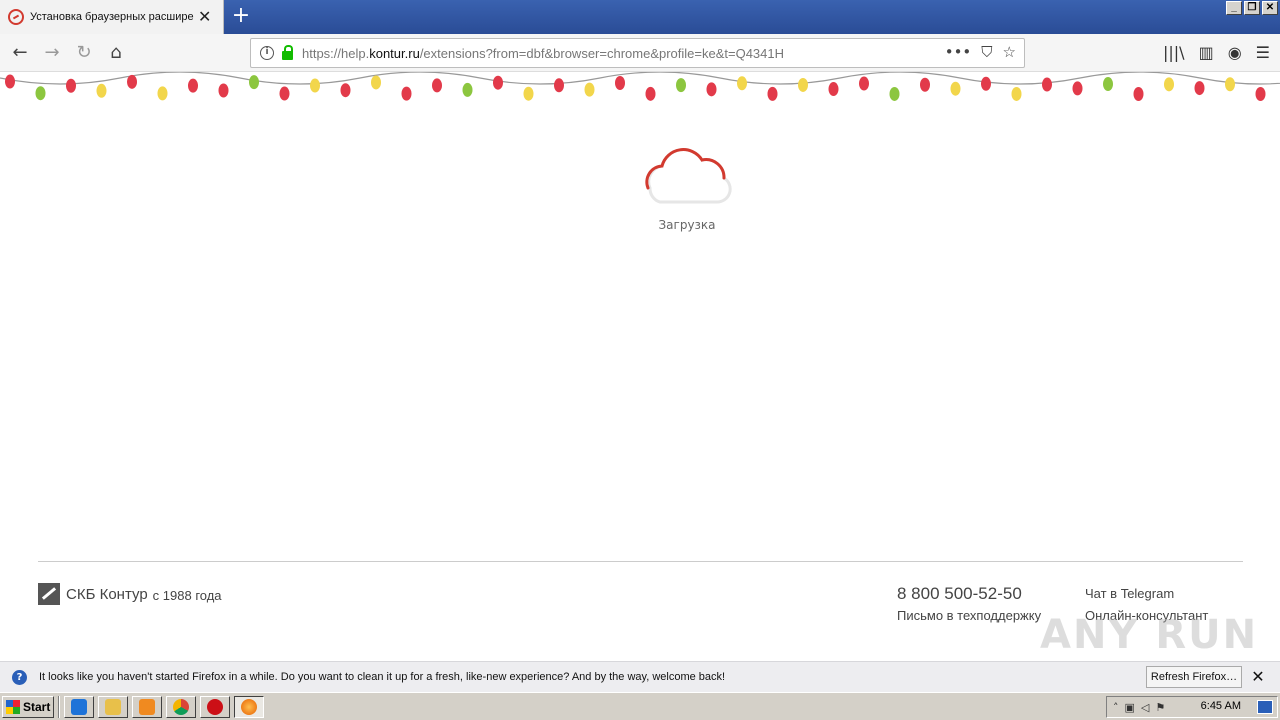  Describe the element at coordinates (107, 594) in the screenshot. I see `brand-name: СКБ Контур` at that location.